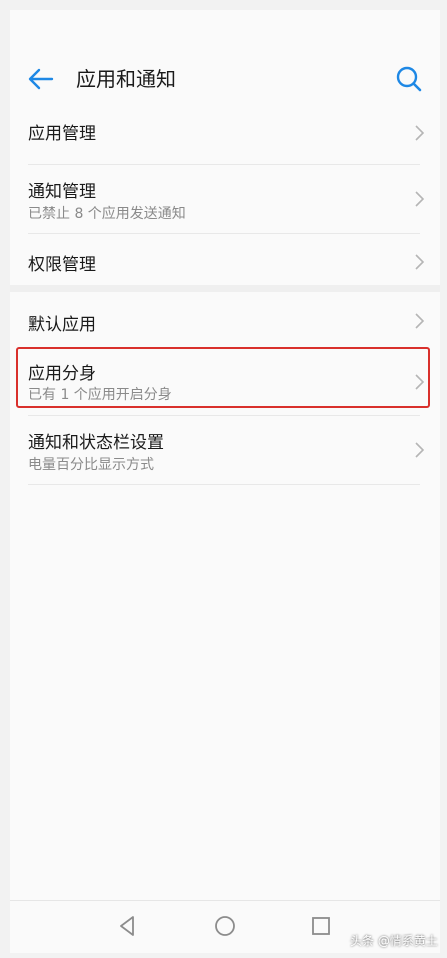 This screenshot has height=958, width=447. What do you see at coordinates (226, 262) in the screenshot?
I see `settings-item-permission-management: 权限管理` at bounding box center [226, 262].